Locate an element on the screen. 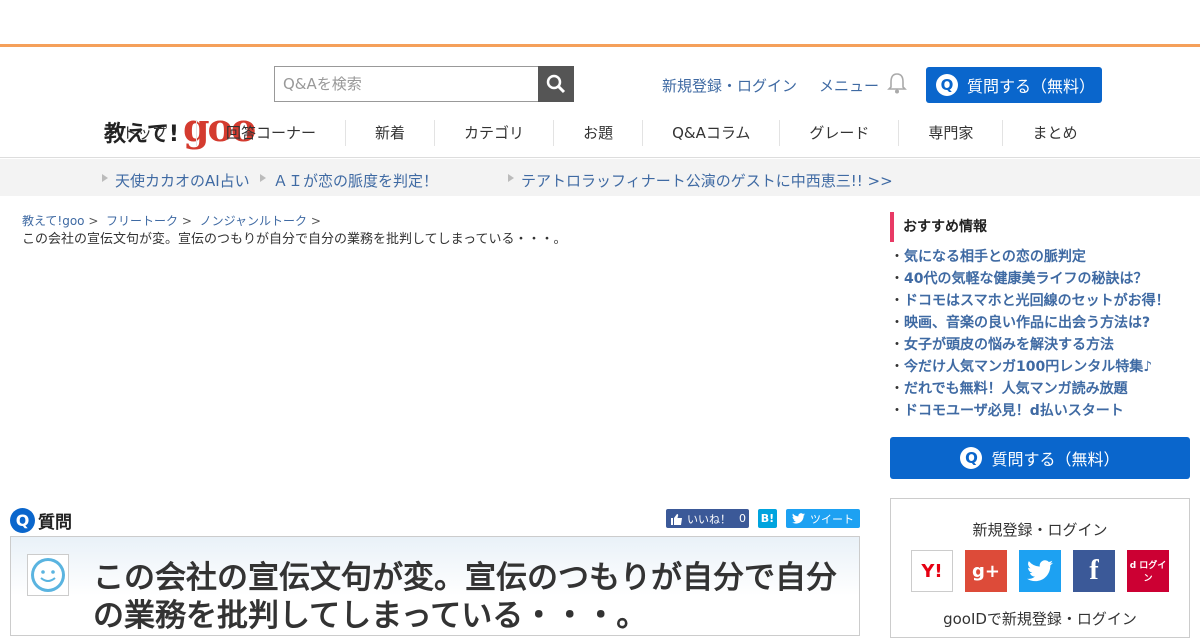 Image resolution: width=1200 pixels, height=638 pixels. tweet-button: ツイート is located at coordinates (823, 518).